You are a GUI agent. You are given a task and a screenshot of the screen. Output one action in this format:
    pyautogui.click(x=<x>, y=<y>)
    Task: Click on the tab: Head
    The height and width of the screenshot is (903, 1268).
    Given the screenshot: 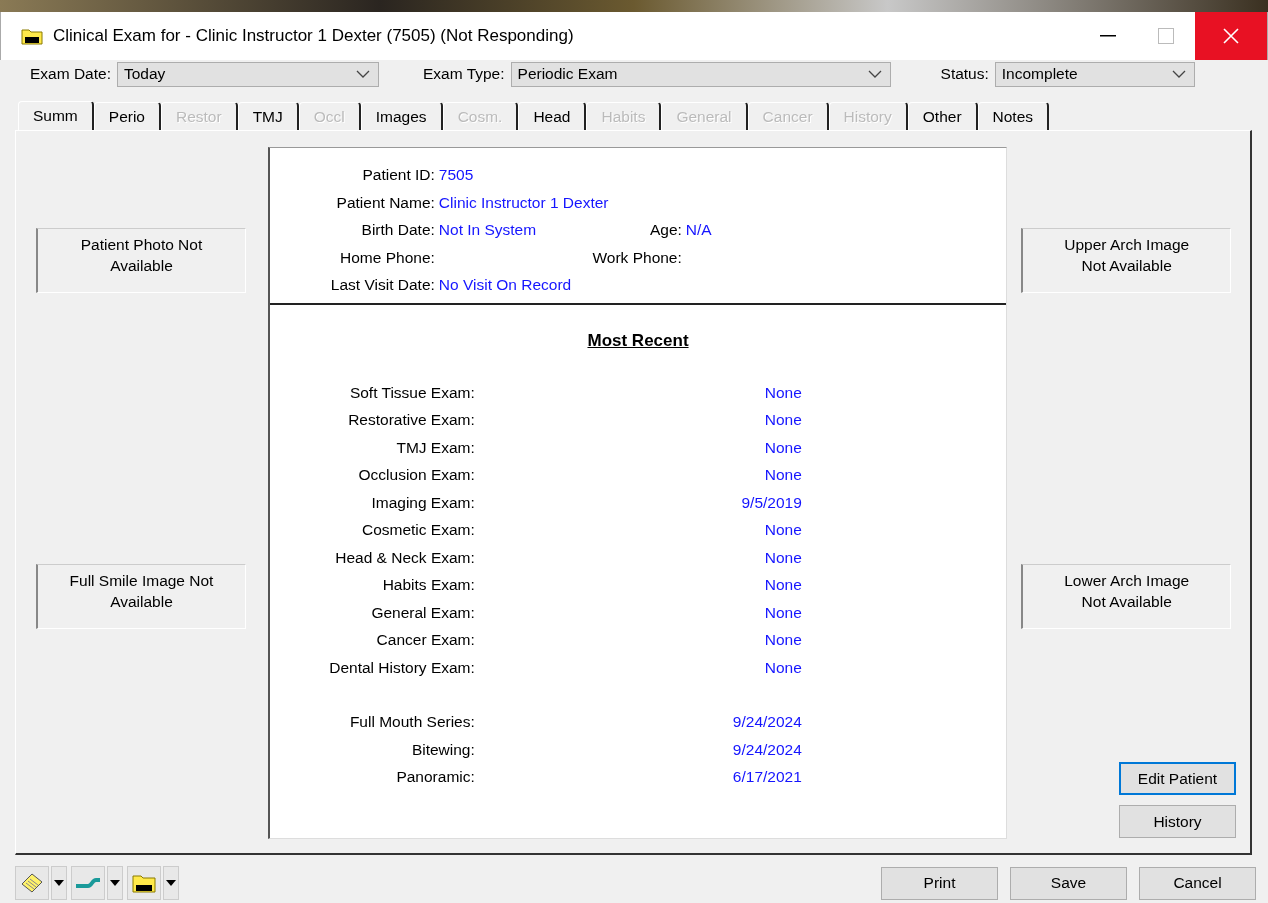 What is the action you would take?
    pyautogui.click(x=552, y=116)
    